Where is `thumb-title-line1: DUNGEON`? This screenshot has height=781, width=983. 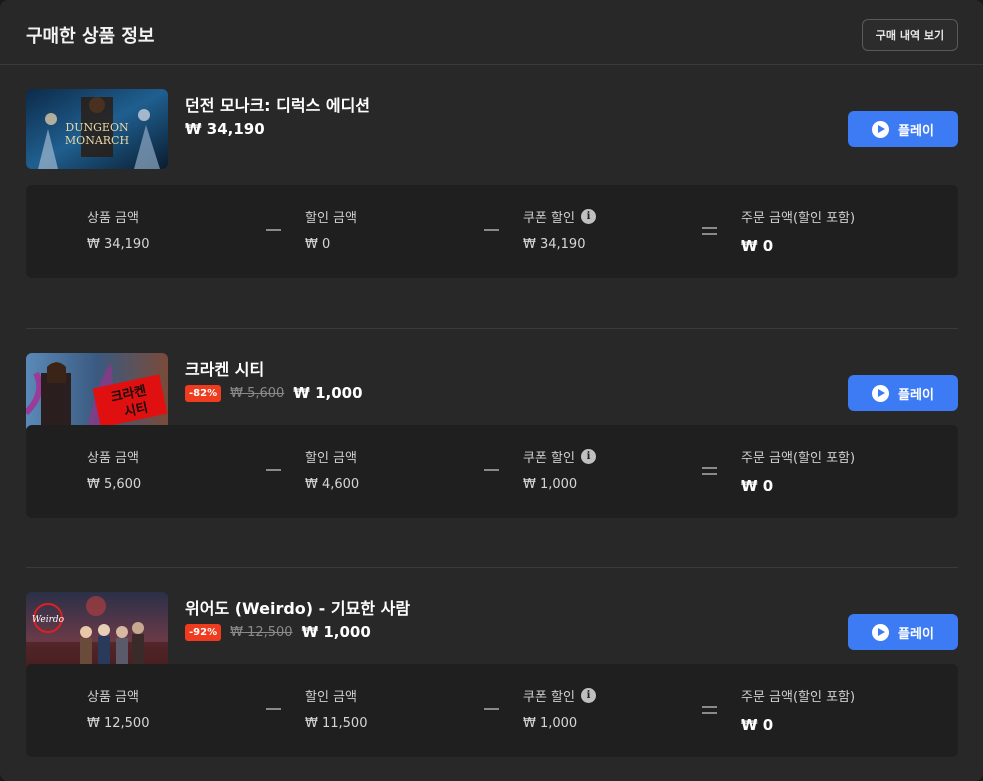
thumb-title-line1: DUNGEON is located at coordinates (97, 127).